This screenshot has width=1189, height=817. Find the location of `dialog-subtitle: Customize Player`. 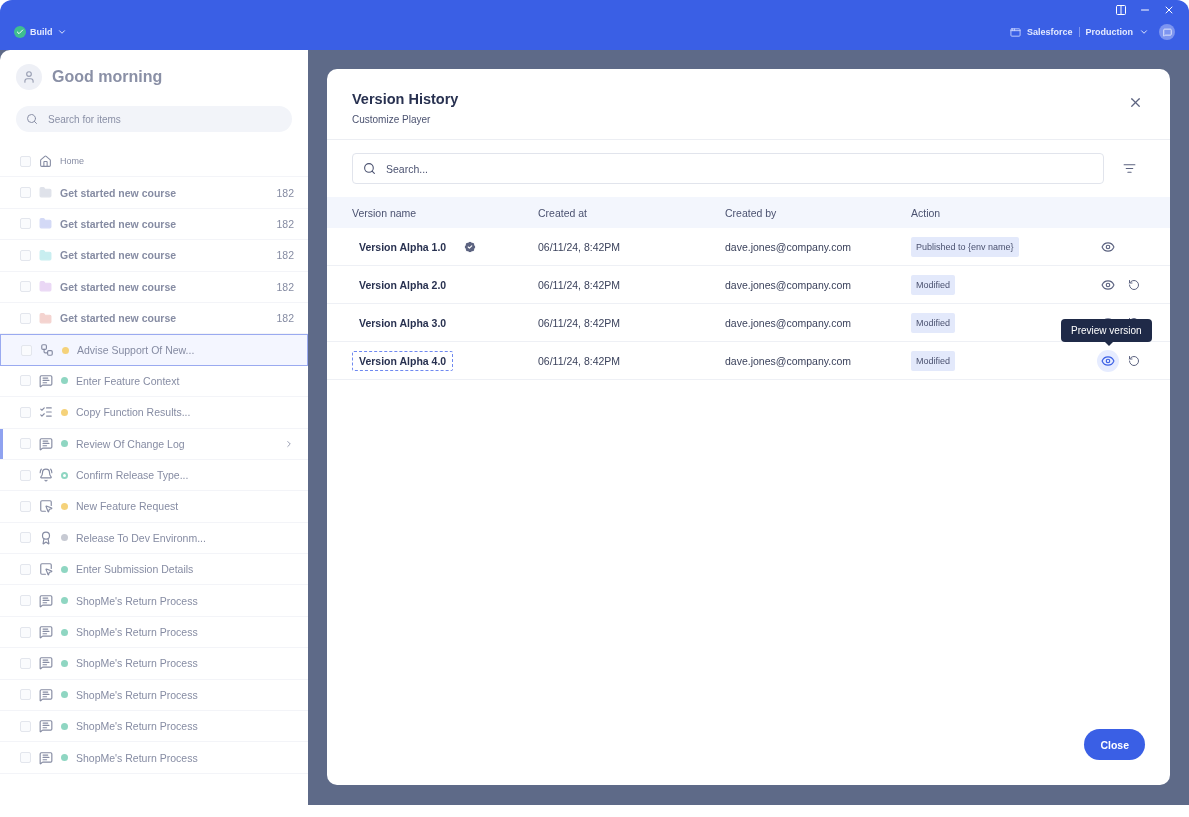

dialog-subtitle: Customize Player is located at coordinates (392, 119).